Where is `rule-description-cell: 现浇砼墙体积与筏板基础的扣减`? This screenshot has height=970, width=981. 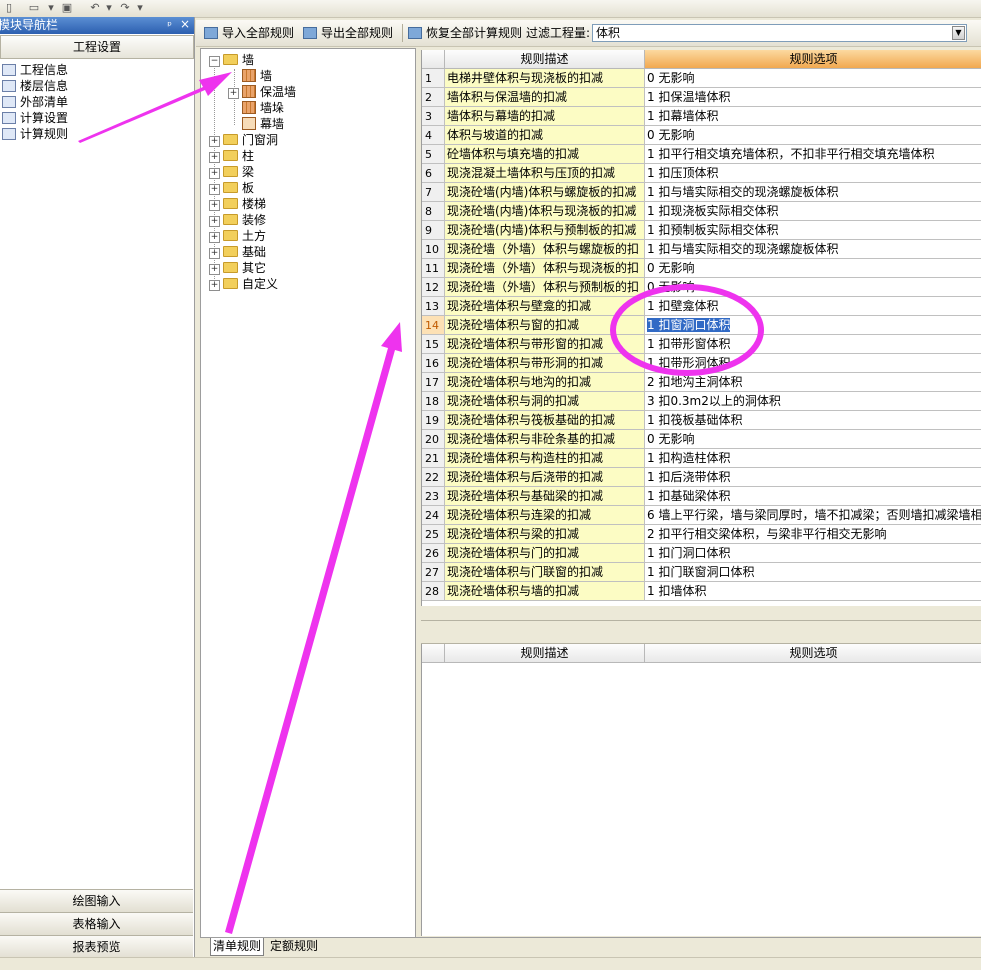 rule-description-cell: 现浇砼墙体积与筏板基础的扣减 is located at coordinates (545, 420).